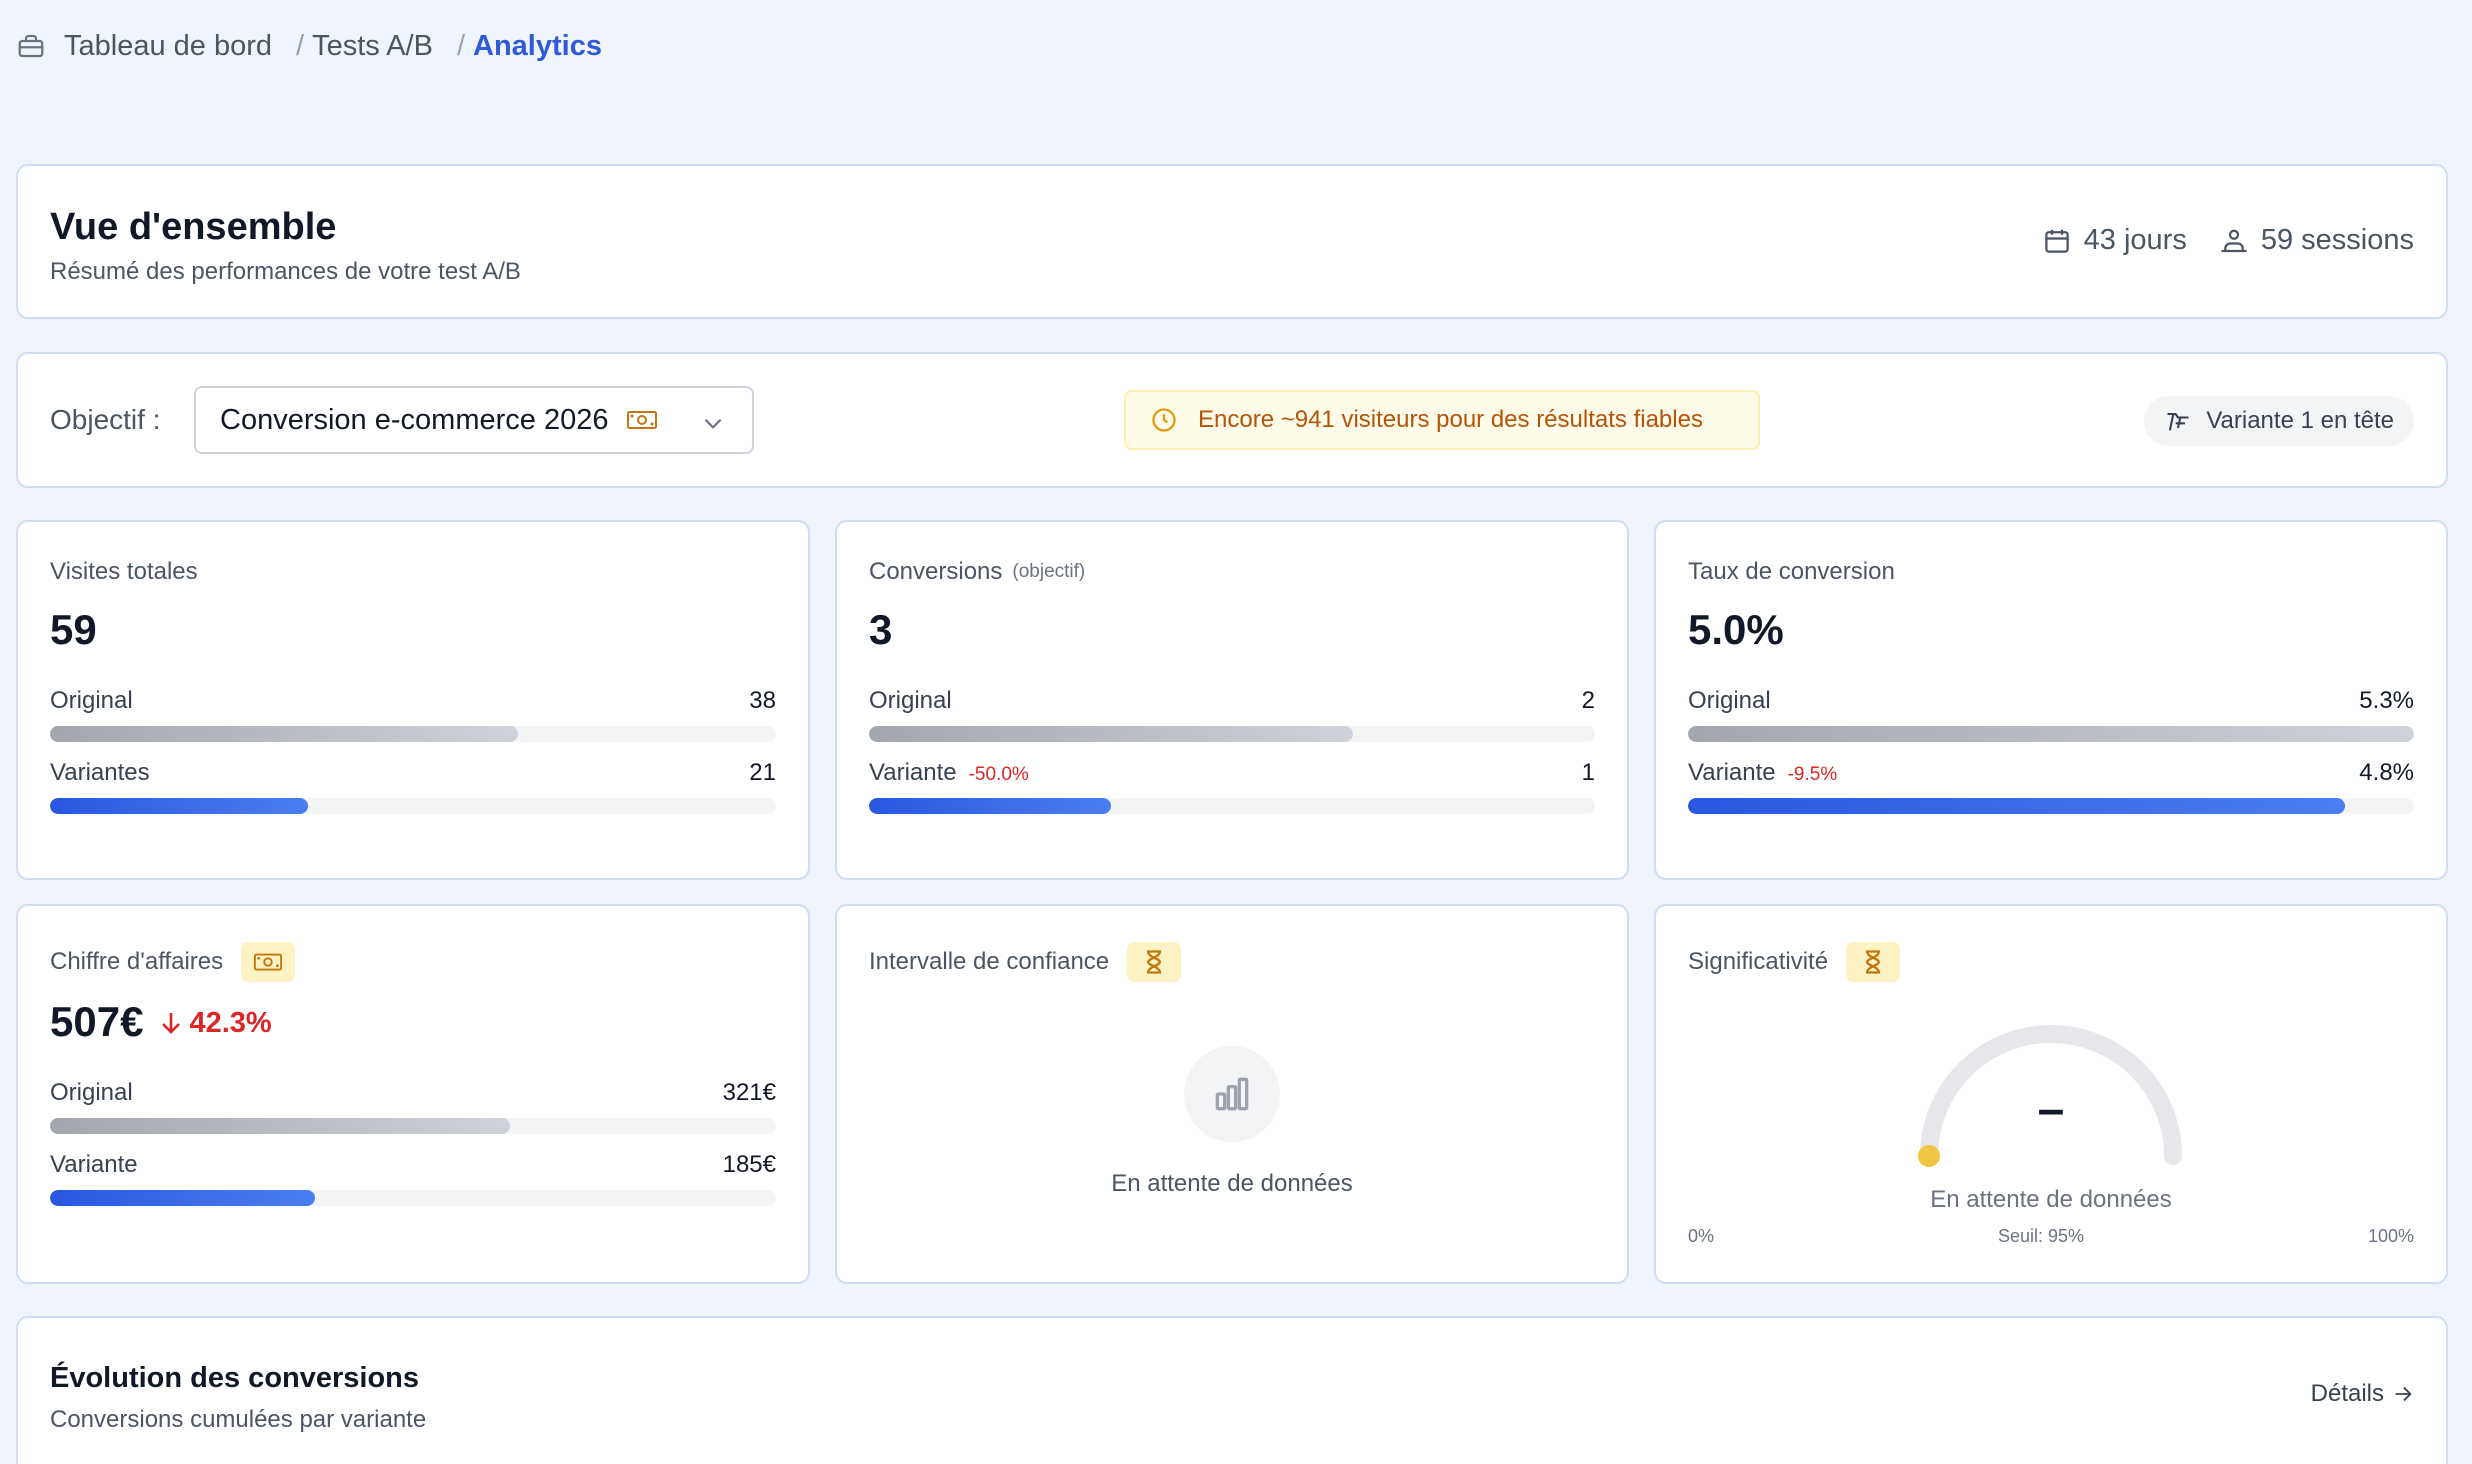  I want to click on evolution-subtitle: Conversions cumulées par variante, so click(238, 1419).